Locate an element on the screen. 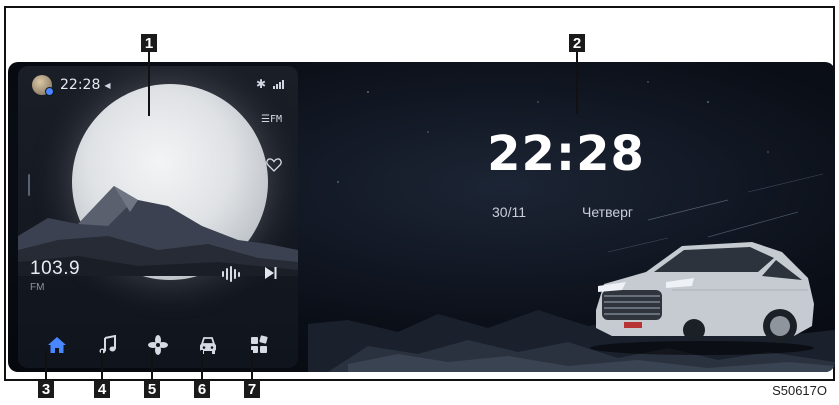 This screenshot has height=405, width=839. callout-1: 1 is located at coordinates (149, 43).